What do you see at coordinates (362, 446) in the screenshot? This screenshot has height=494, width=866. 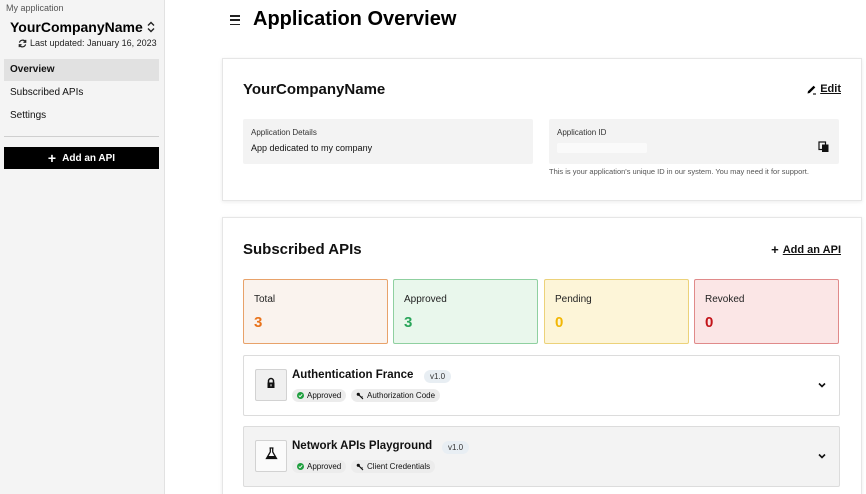 I see `api-name: Network APIs Playground` at bounding box center [362, 446].